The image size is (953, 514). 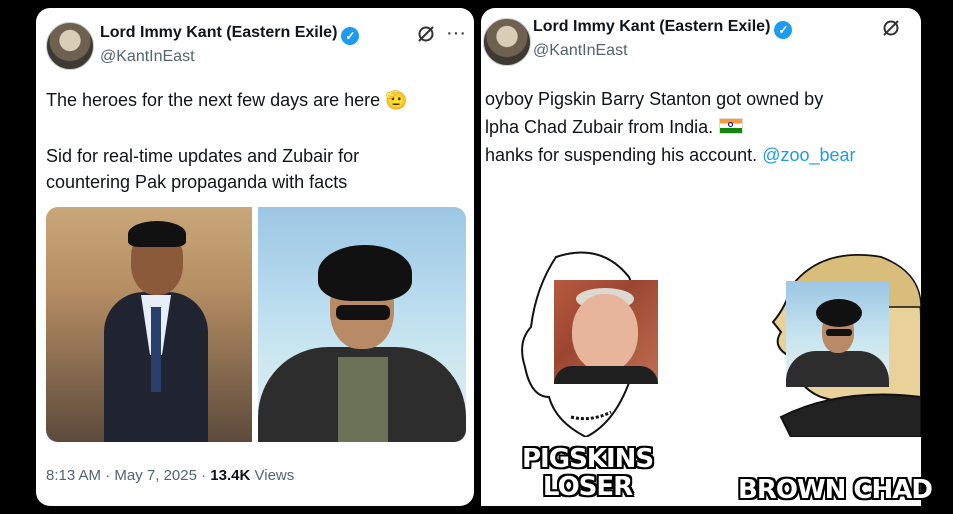 I want to click on tweet-text-line-2: Sid for real-time updates and Zubair for, so click(x=203, y=156).